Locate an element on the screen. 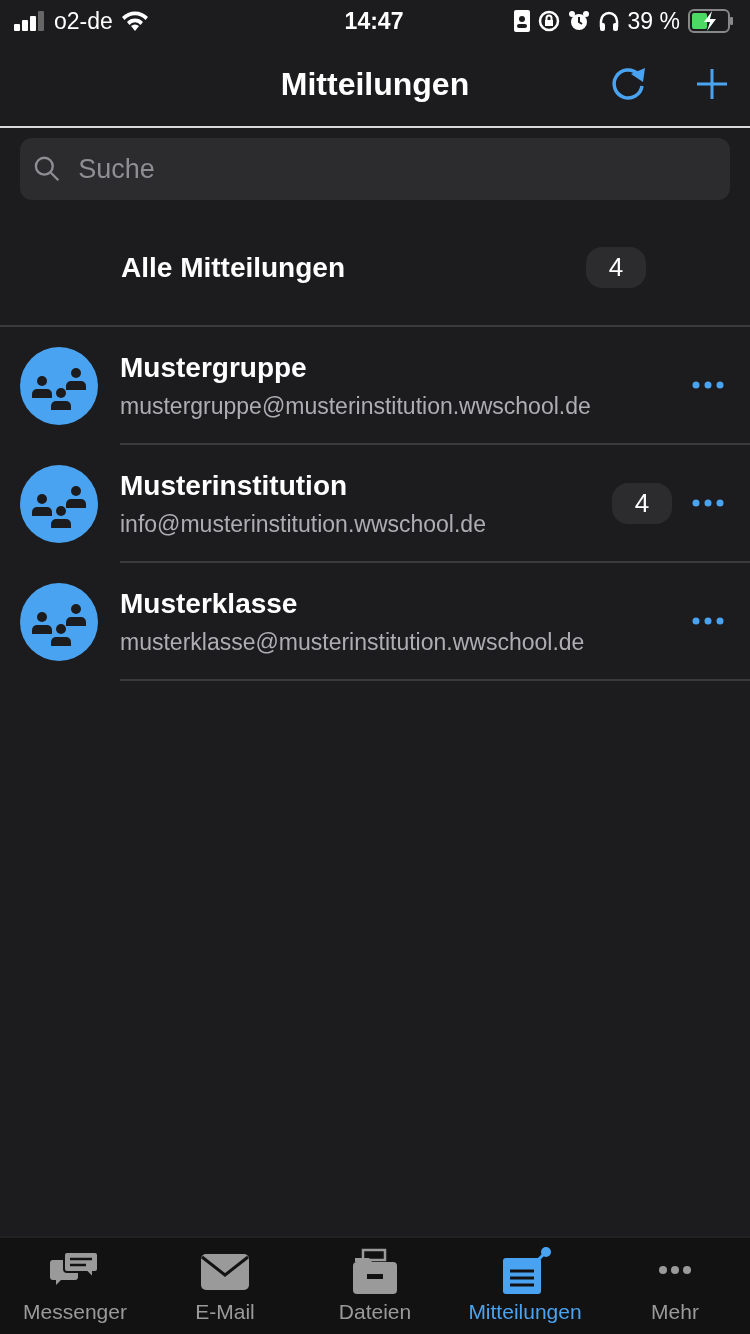  wifi-icon is located at coordinates (134, 21).